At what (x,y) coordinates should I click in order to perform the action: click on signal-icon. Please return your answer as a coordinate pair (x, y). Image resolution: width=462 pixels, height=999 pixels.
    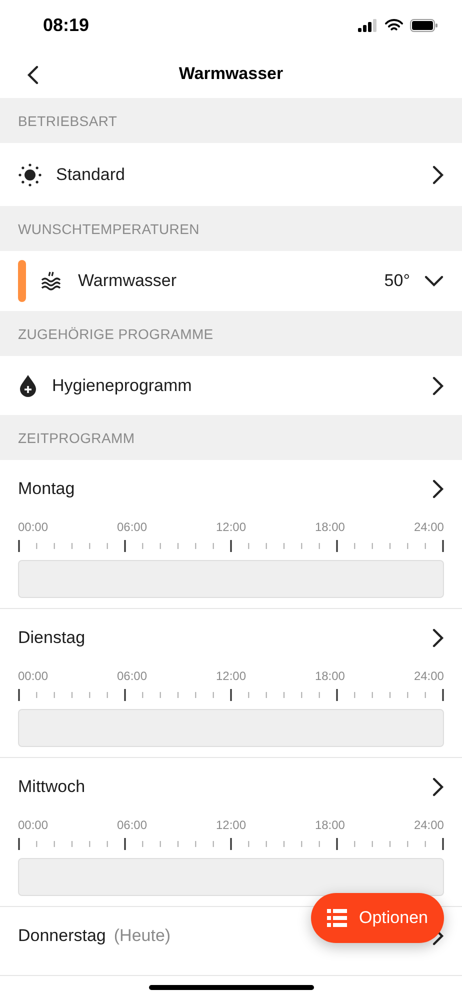
    Looking at the image, I should click on (368, 25).